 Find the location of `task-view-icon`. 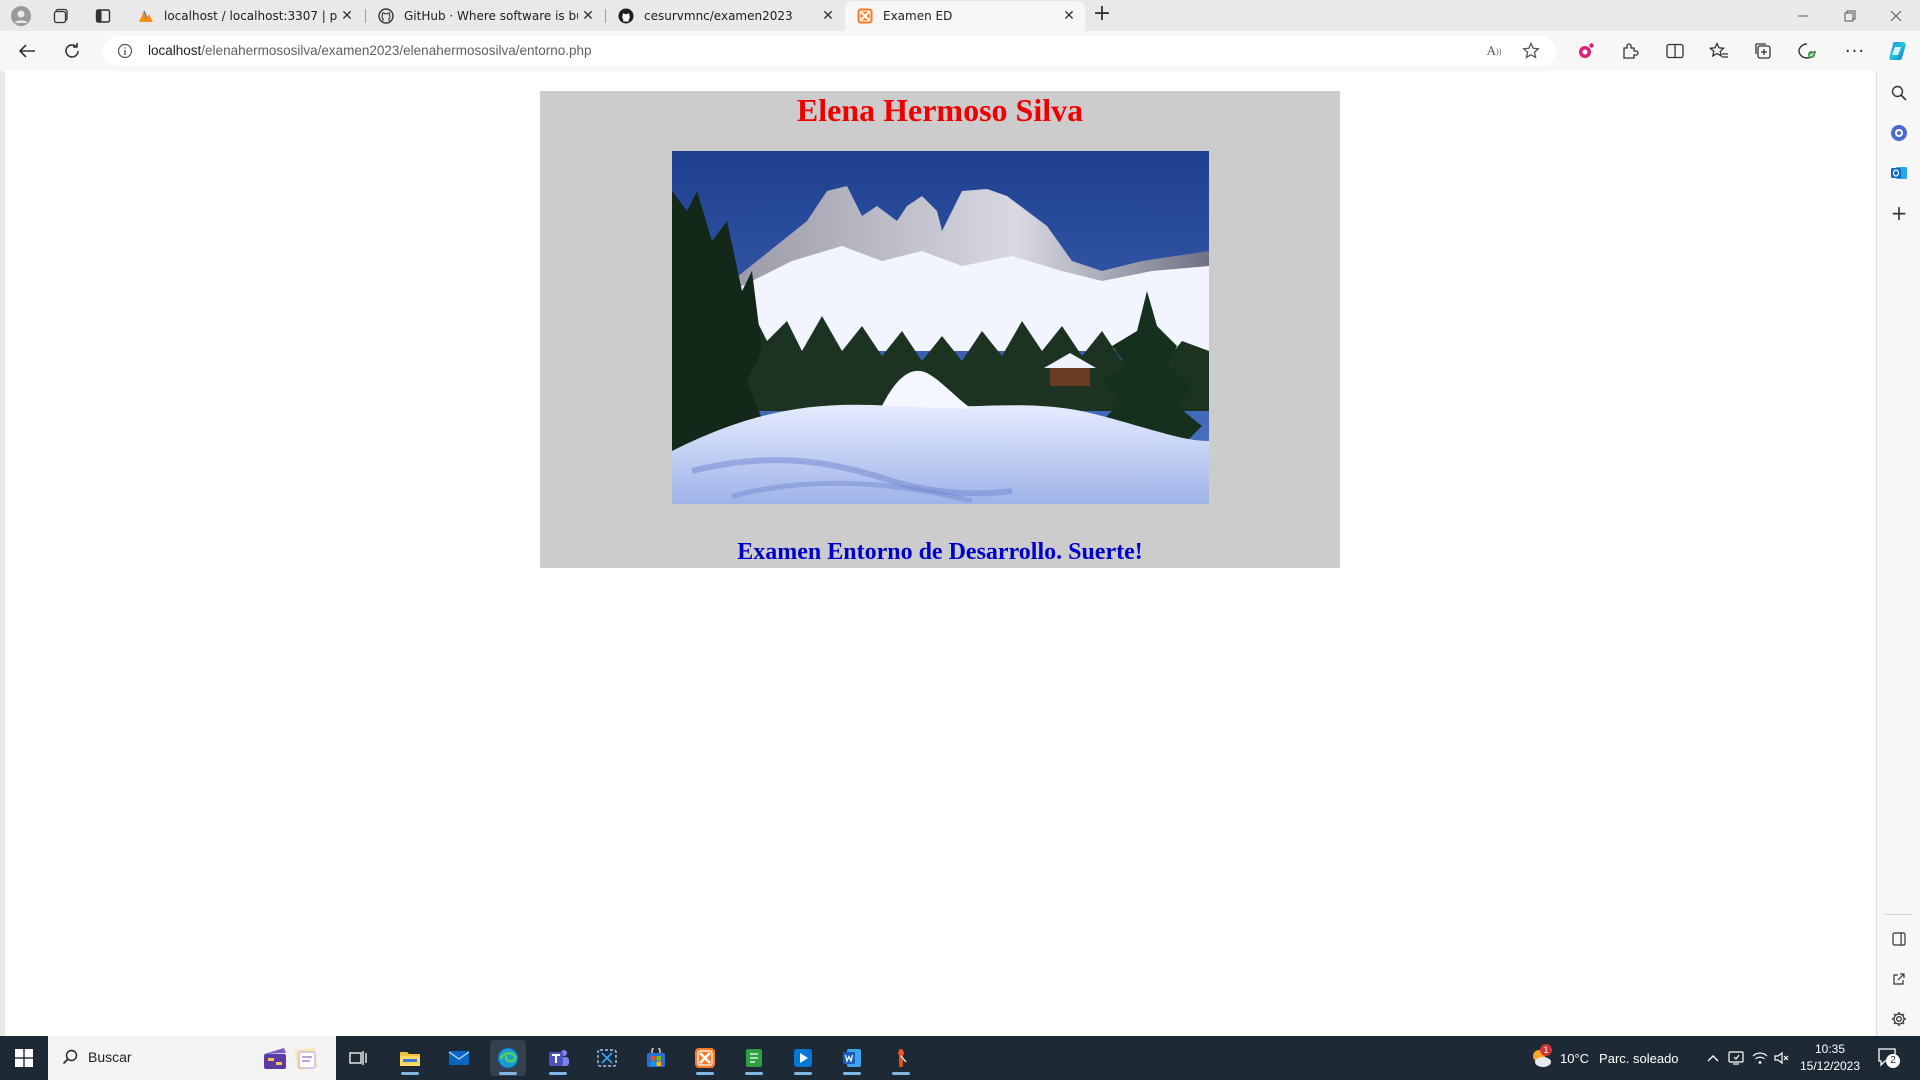

task-view-icon is located at coordinates (359, 1058).